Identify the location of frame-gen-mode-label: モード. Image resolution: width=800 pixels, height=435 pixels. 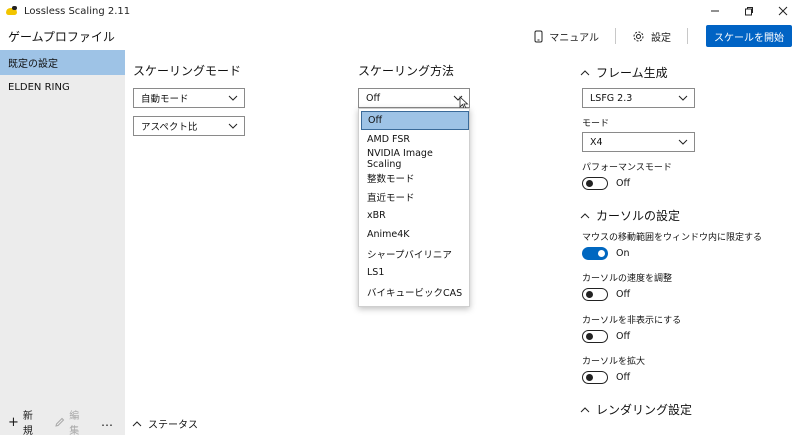
(596, 124).